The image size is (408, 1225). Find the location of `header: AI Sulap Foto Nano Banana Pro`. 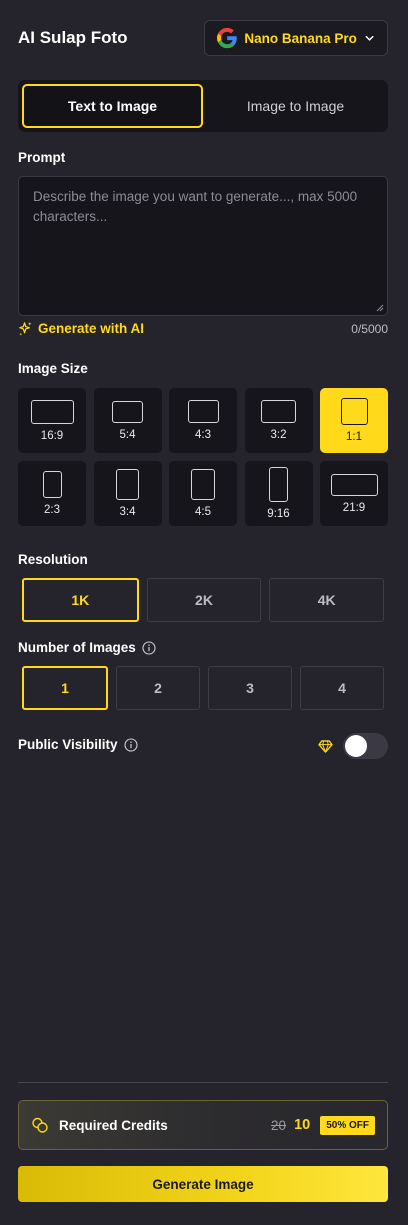

header: AI Sulap Foto Nano Banana Pro is located at coordinates (203, 38).